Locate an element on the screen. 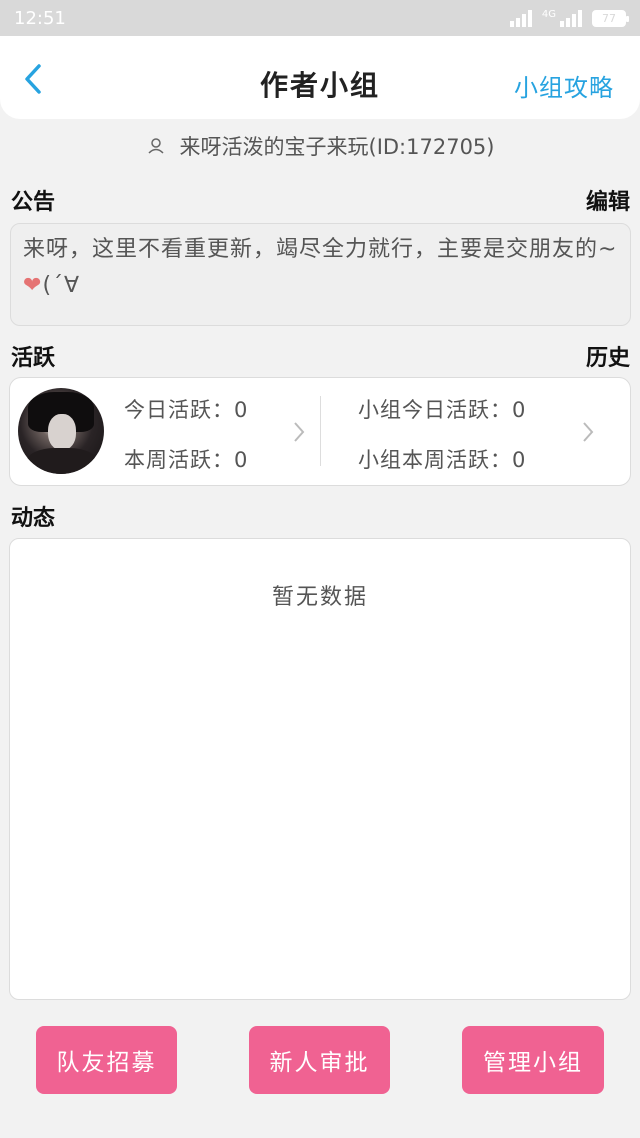 This screenshot has width=640, height=1138. owner-name: 来呀活泼的宝子来玩(ID:172705) is located at coordinates (337, 147).